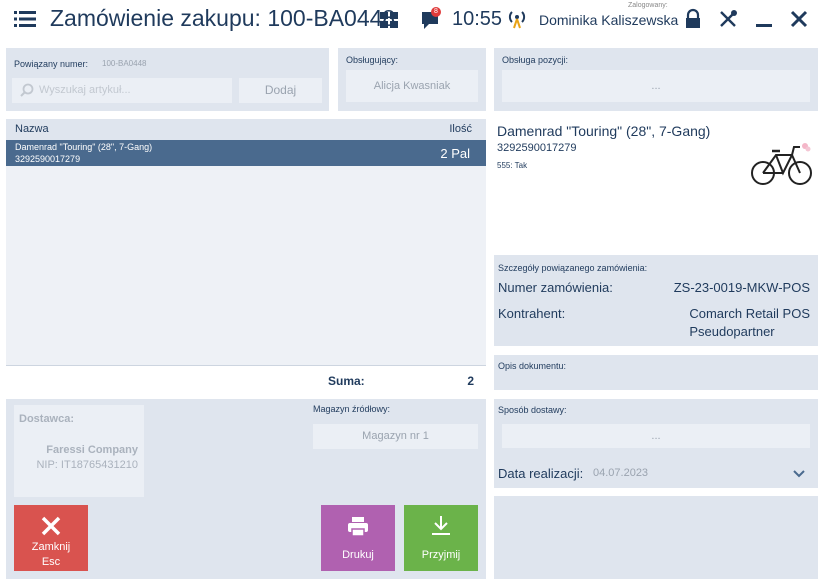  I want to click on order-number-value: ZS-23-0019-MKW-POS, so click(741, 287).